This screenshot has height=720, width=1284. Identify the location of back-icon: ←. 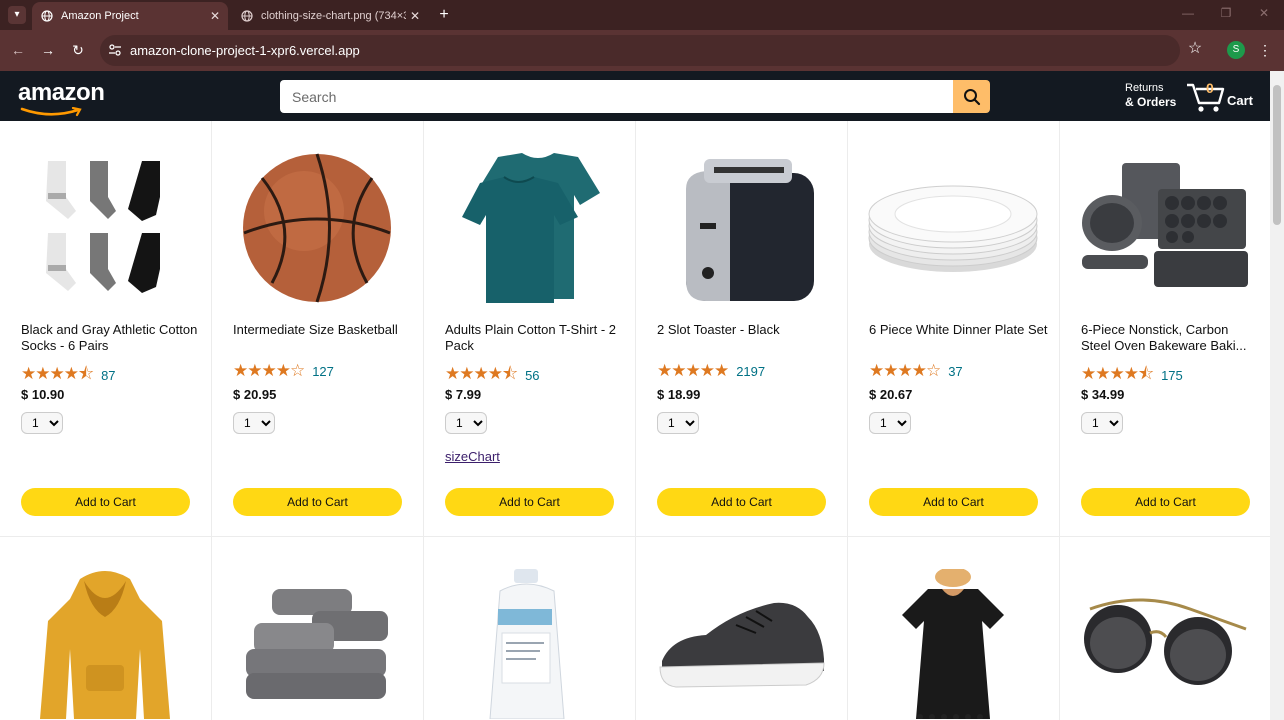
(18, 50).